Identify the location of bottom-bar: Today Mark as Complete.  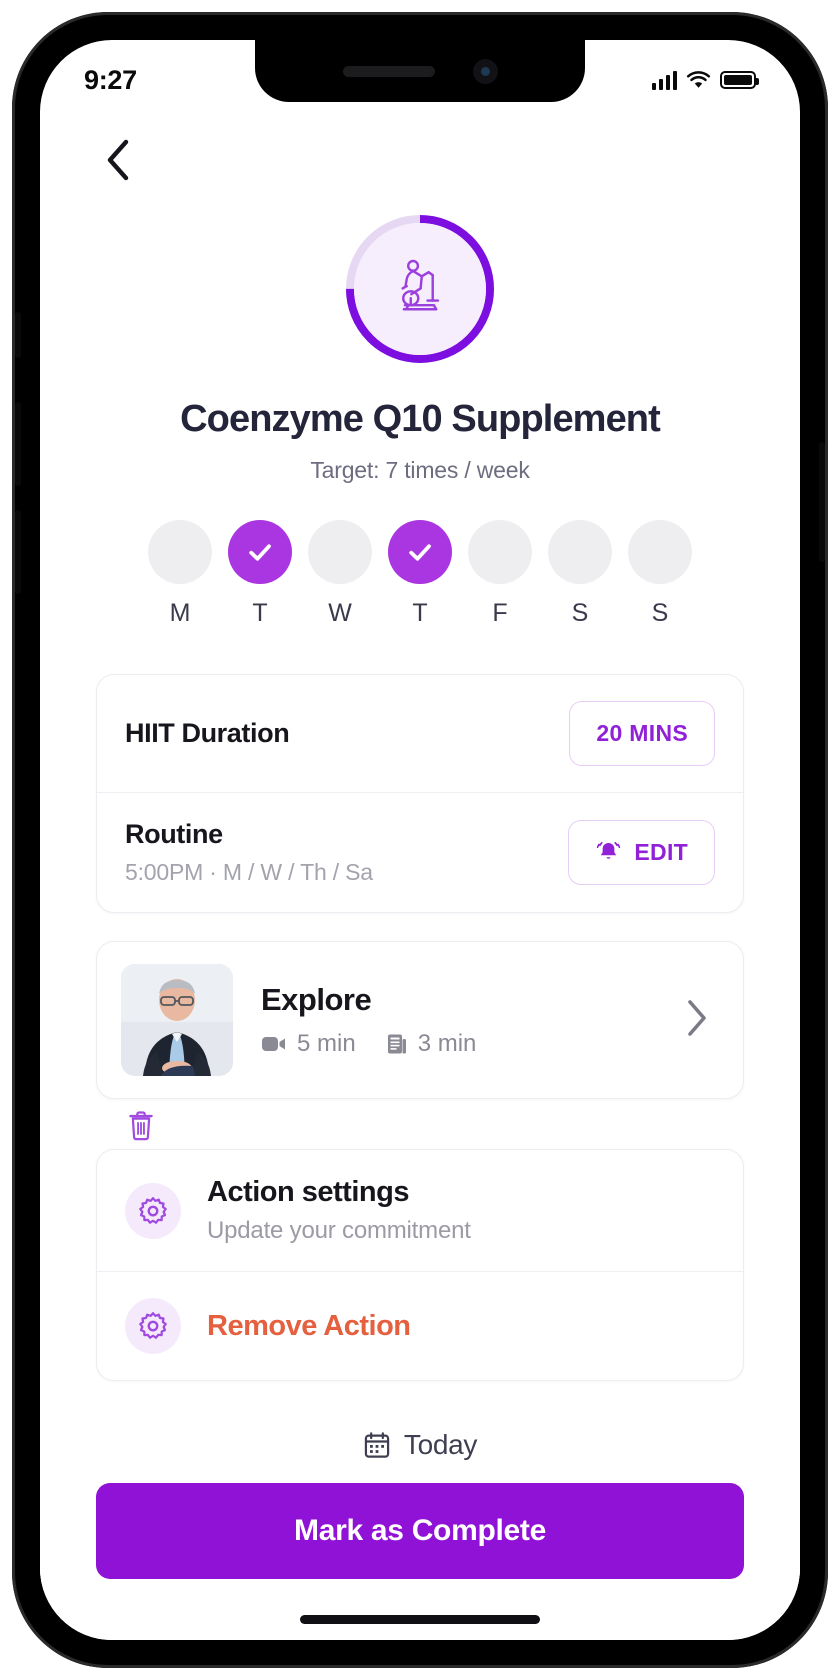
(420, 1518).